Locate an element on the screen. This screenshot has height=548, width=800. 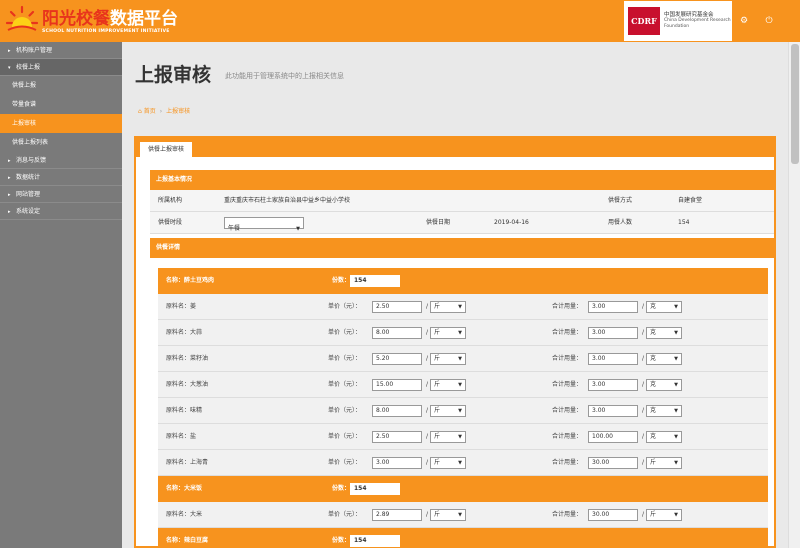
price-input: 15.00 is located at coordinates (397, 385).